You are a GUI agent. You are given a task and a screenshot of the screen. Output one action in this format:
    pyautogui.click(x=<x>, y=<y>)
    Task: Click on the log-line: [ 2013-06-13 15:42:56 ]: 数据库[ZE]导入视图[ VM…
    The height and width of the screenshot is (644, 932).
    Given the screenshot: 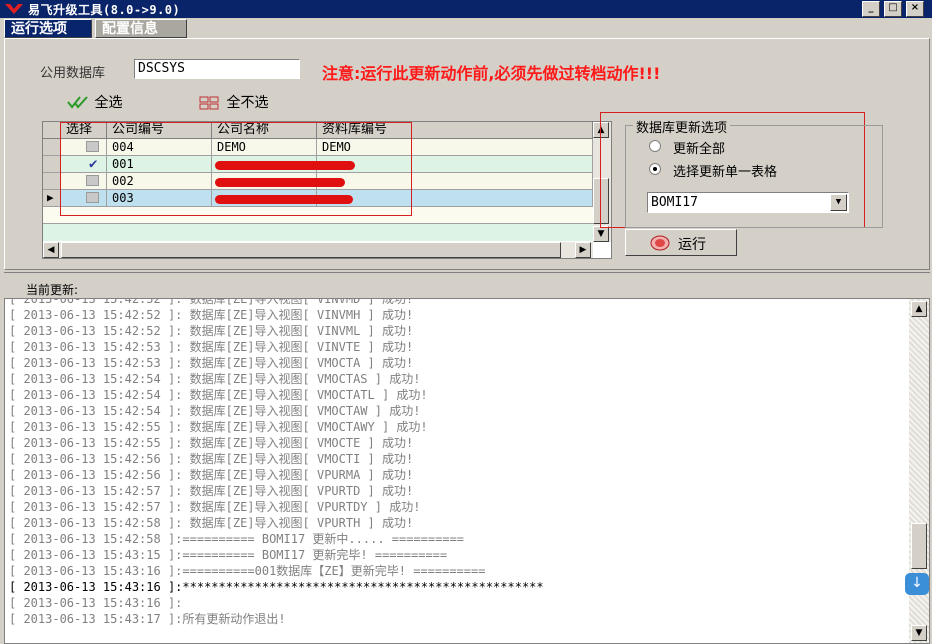 What is the action you would take?
    pyautogui.click(x=211, y=459)
    